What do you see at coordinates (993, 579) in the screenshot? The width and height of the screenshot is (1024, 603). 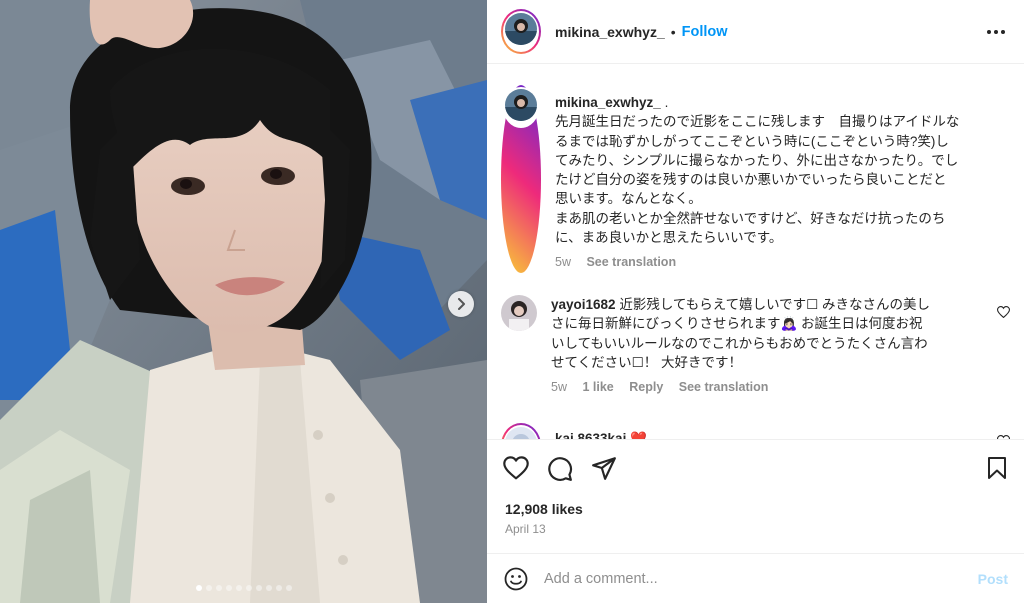 I see `post-comment-button: Post` at bounding box center [993, 579].